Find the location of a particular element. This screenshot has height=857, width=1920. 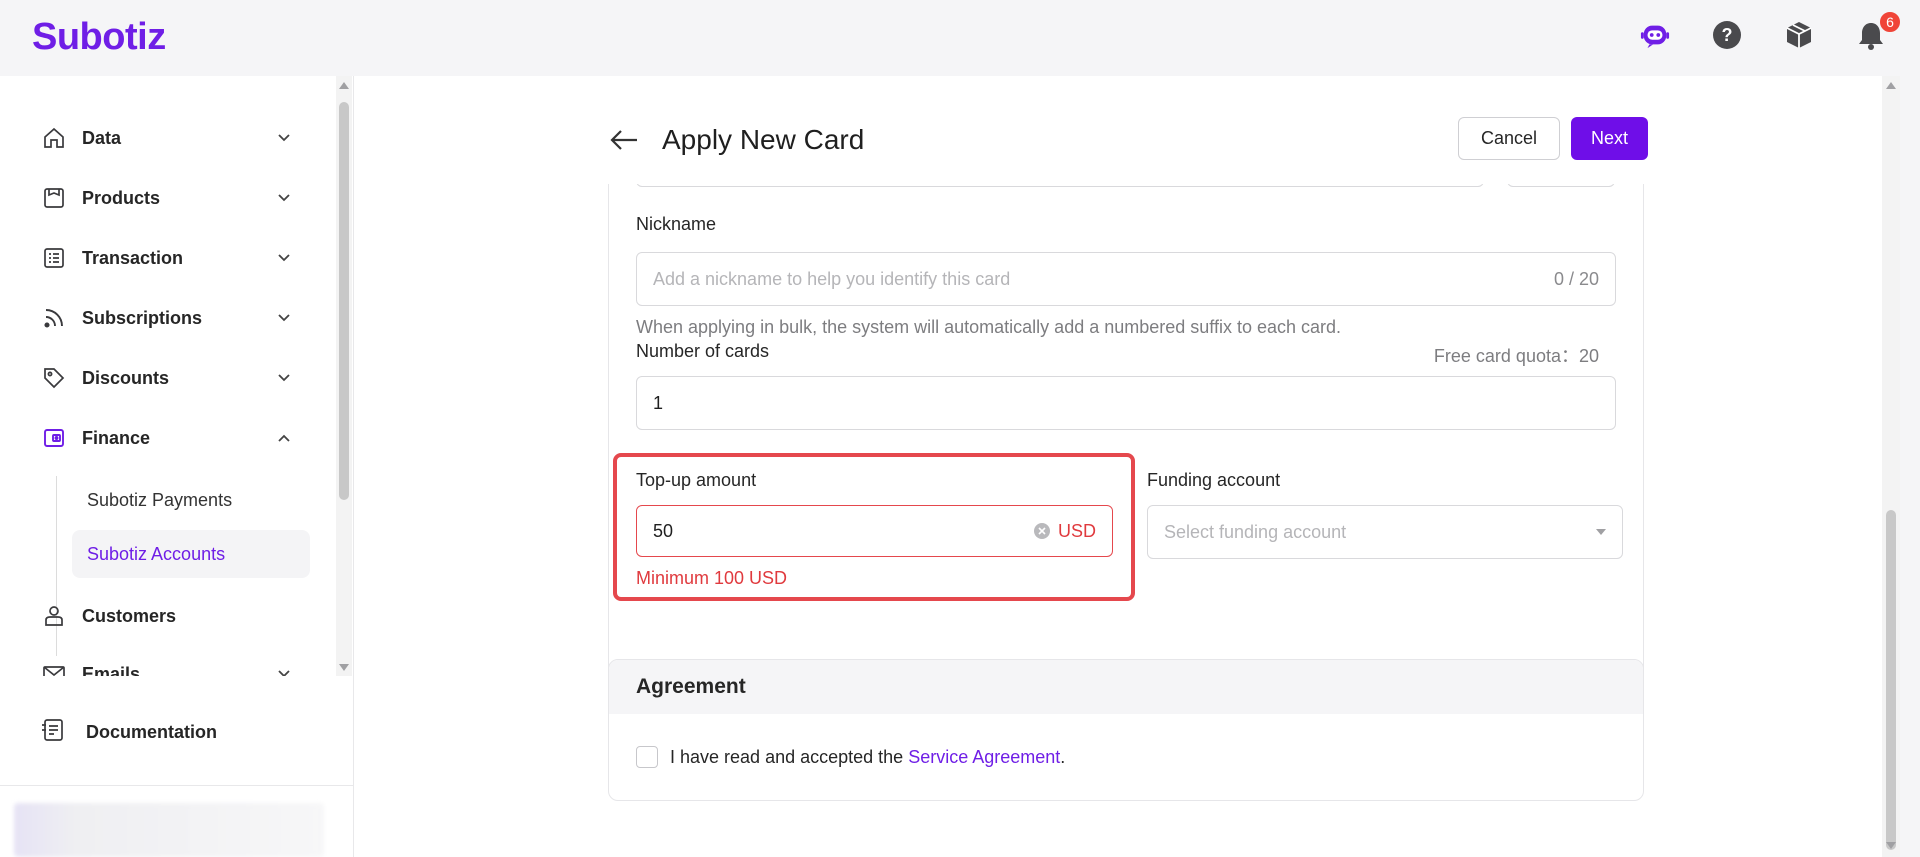

sidebar-item-subscriptions: Subscriptions is located at coordinates (170, 318).